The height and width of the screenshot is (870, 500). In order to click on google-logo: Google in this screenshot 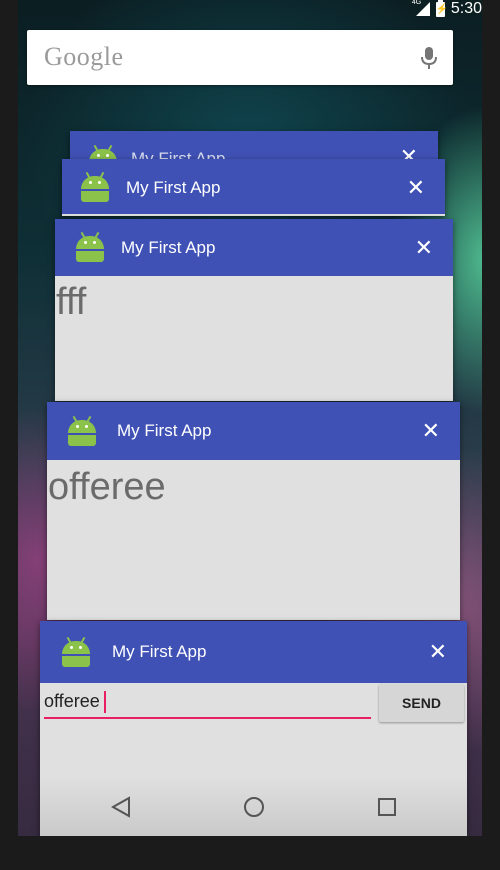, I will do `click(84, 56)`.